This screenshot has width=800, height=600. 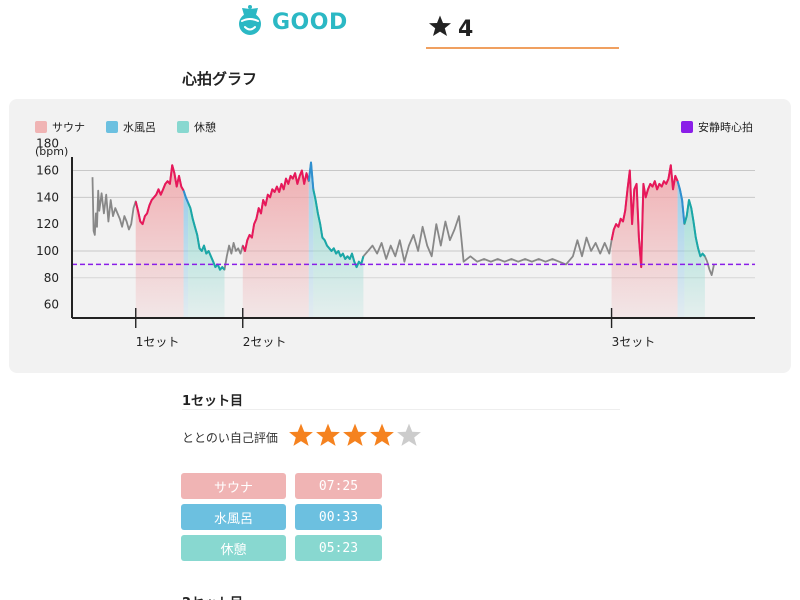 I want to click on heart-graph-title: 心拍グラフ, so click(x=220, y=79).